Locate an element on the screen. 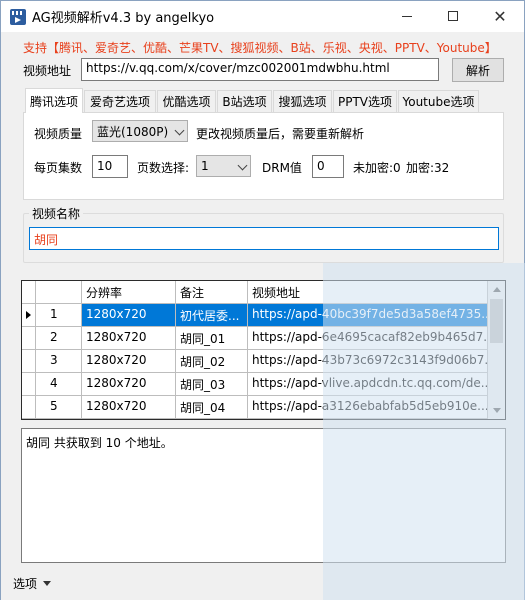 This screenshot has width=525, height=600. maximize-icon is located at coordinates (453, 16).